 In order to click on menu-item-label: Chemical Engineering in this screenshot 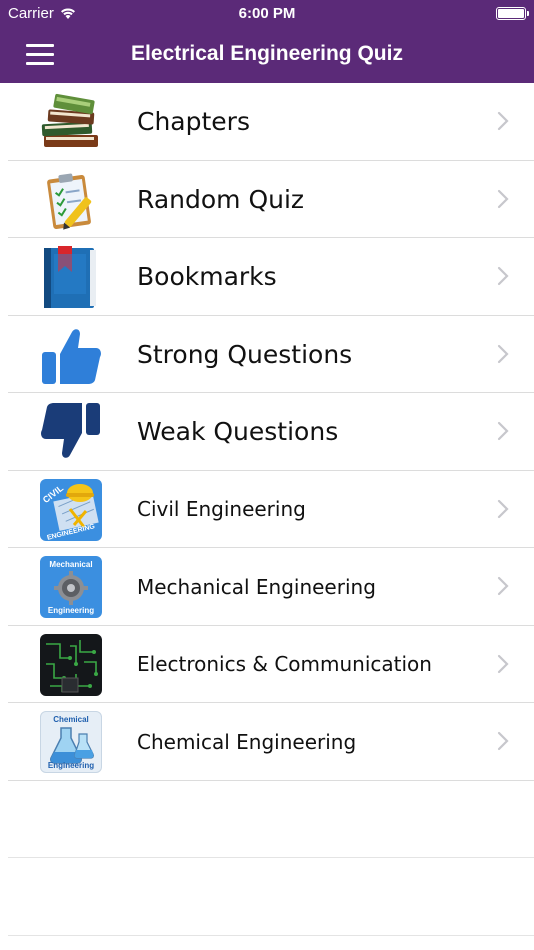, I will do `click(247, 741)`.